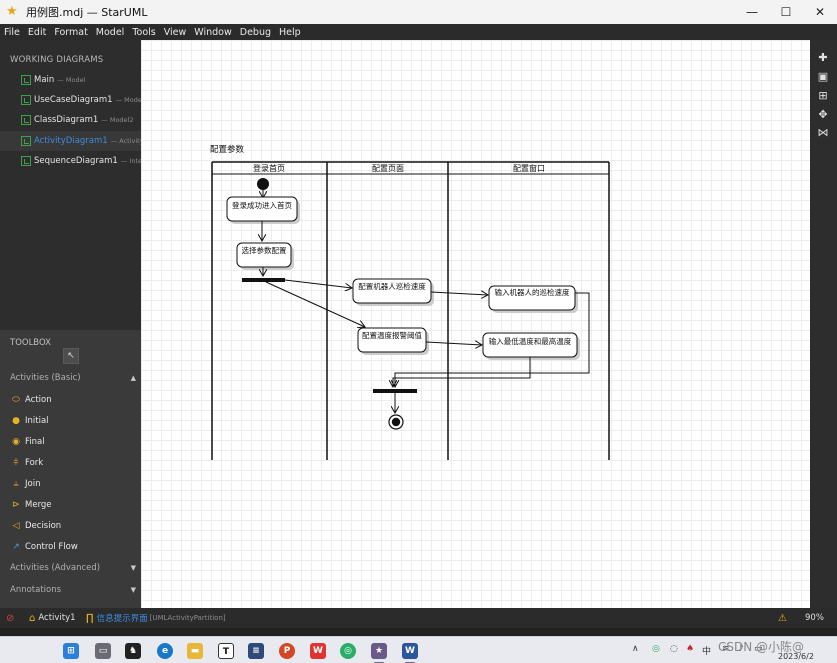  I want to click on qq-icon: ♞, so click(133, 651).